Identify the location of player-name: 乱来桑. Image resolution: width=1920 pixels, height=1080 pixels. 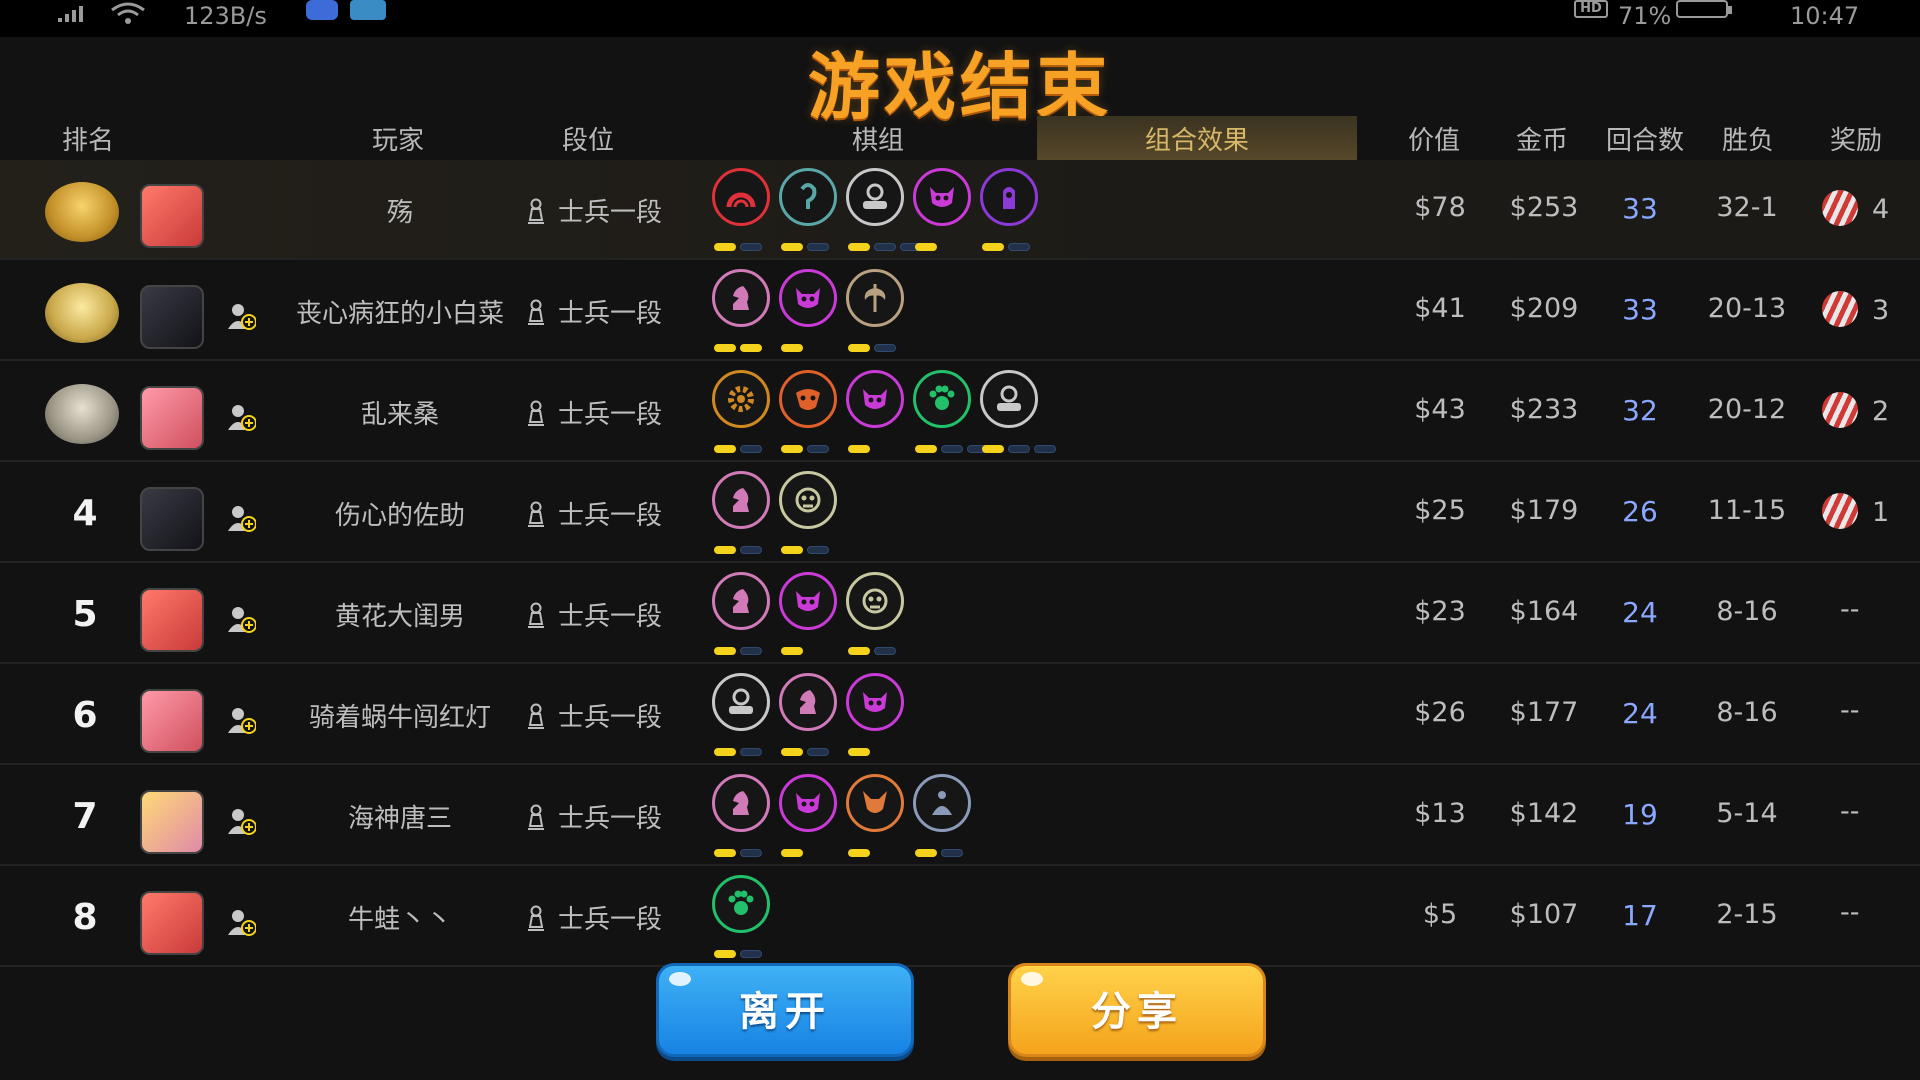
(400, 412).